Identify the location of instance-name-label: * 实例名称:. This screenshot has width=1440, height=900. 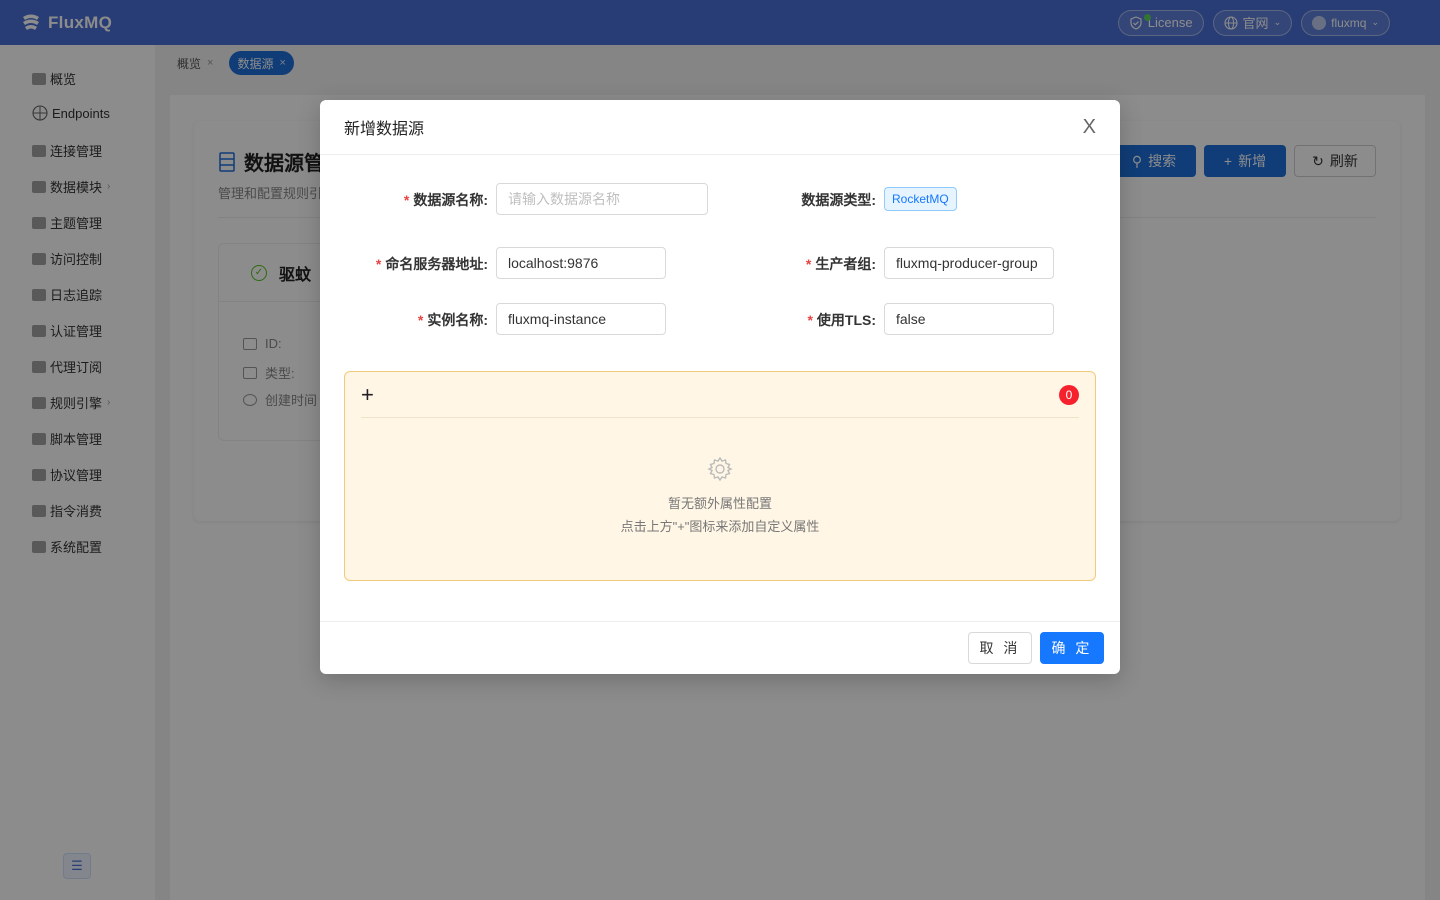
(453, 320).